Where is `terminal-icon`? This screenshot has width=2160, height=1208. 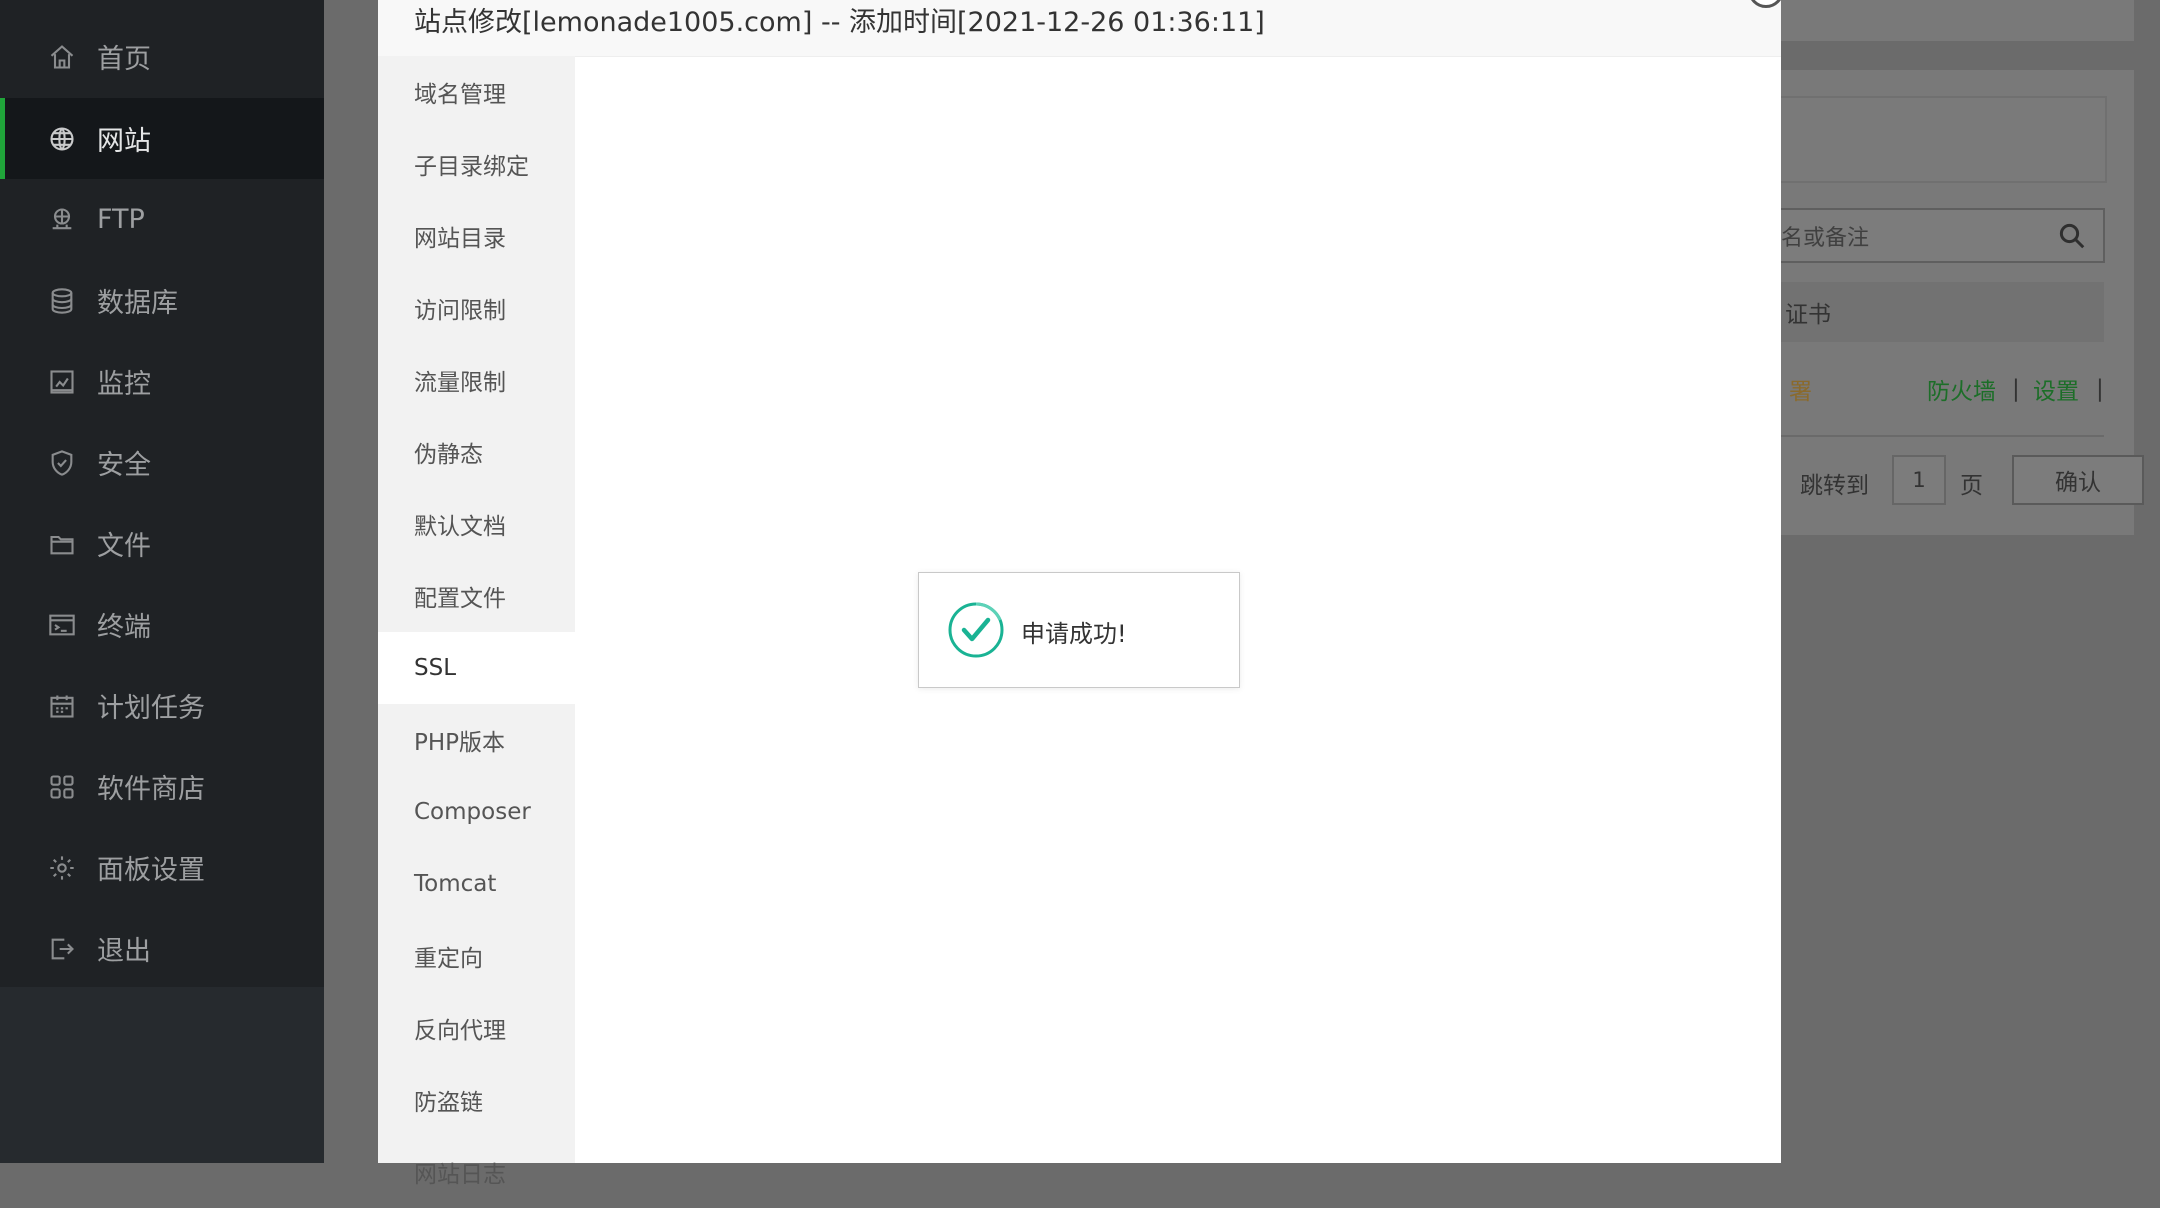
terminal-icon is located at coordinates (62, 625).